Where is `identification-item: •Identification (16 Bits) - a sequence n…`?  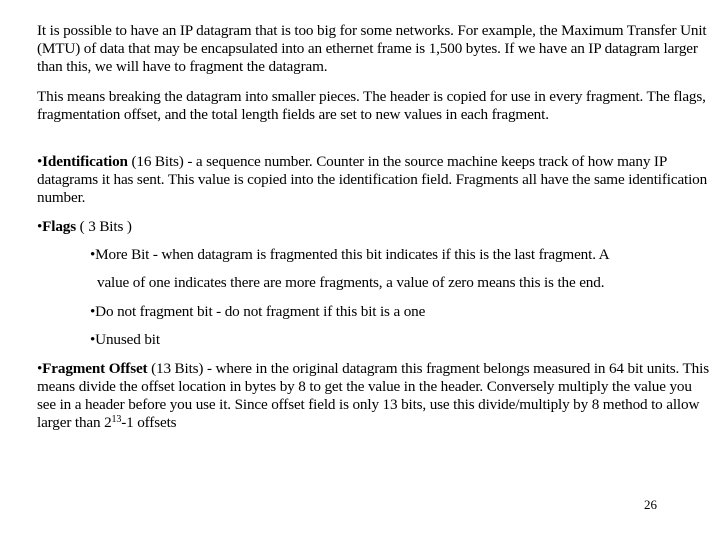 identification-item: •Identification (16 Bits) - a sequence n… is located at coordinates (373, 180).